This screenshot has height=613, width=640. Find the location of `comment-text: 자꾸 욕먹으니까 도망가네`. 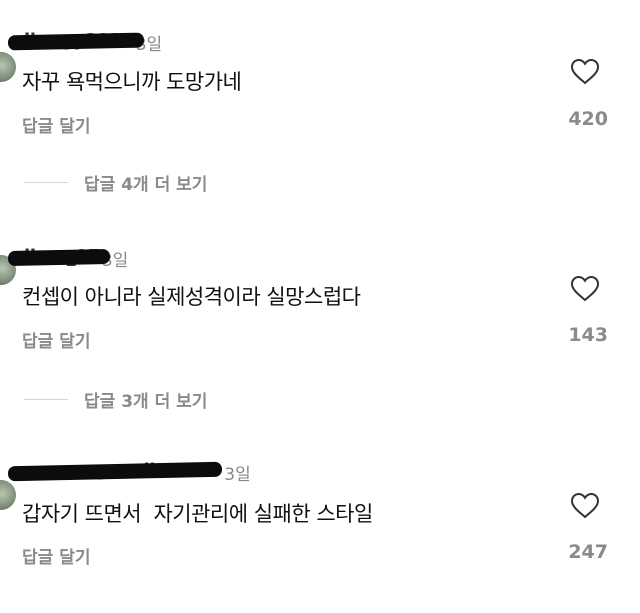

comment-text: 자꾸 욕먹으니까 도망가네 is located at coordinates (132, 82).